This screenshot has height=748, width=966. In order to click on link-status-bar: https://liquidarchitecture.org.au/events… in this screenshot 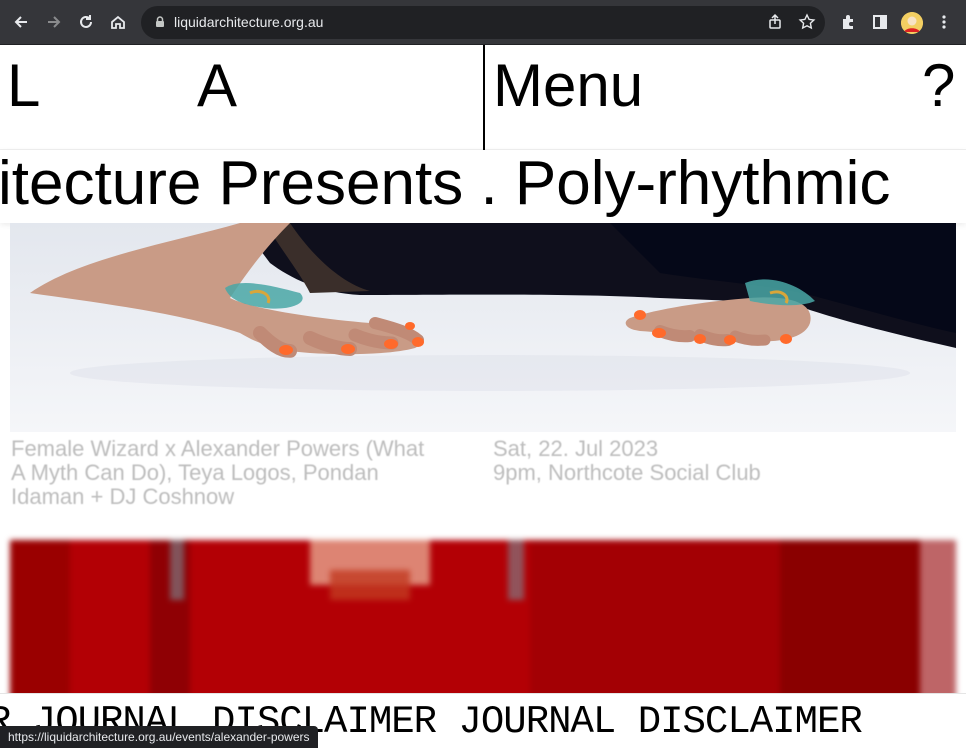, I will do `click(159, 737)`.